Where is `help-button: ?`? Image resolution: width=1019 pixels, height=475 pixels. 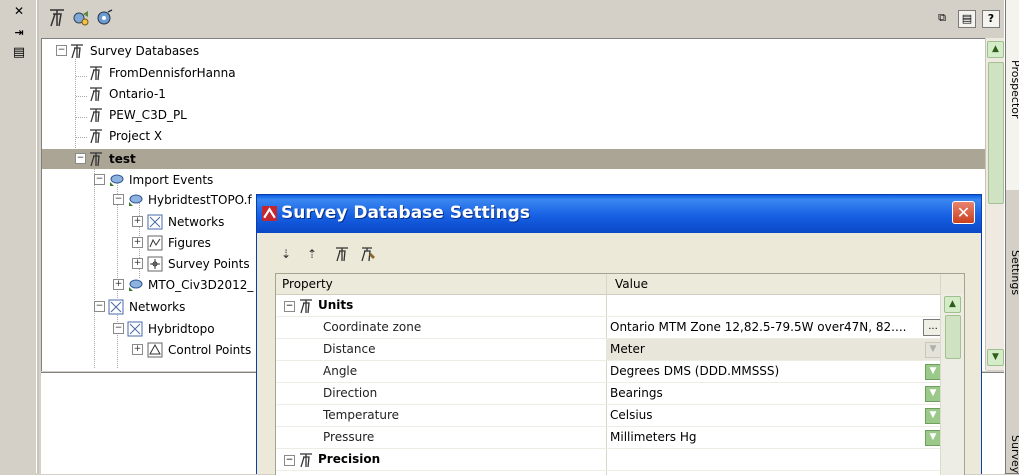
help-button: ? is located at coordinates (991, 19).